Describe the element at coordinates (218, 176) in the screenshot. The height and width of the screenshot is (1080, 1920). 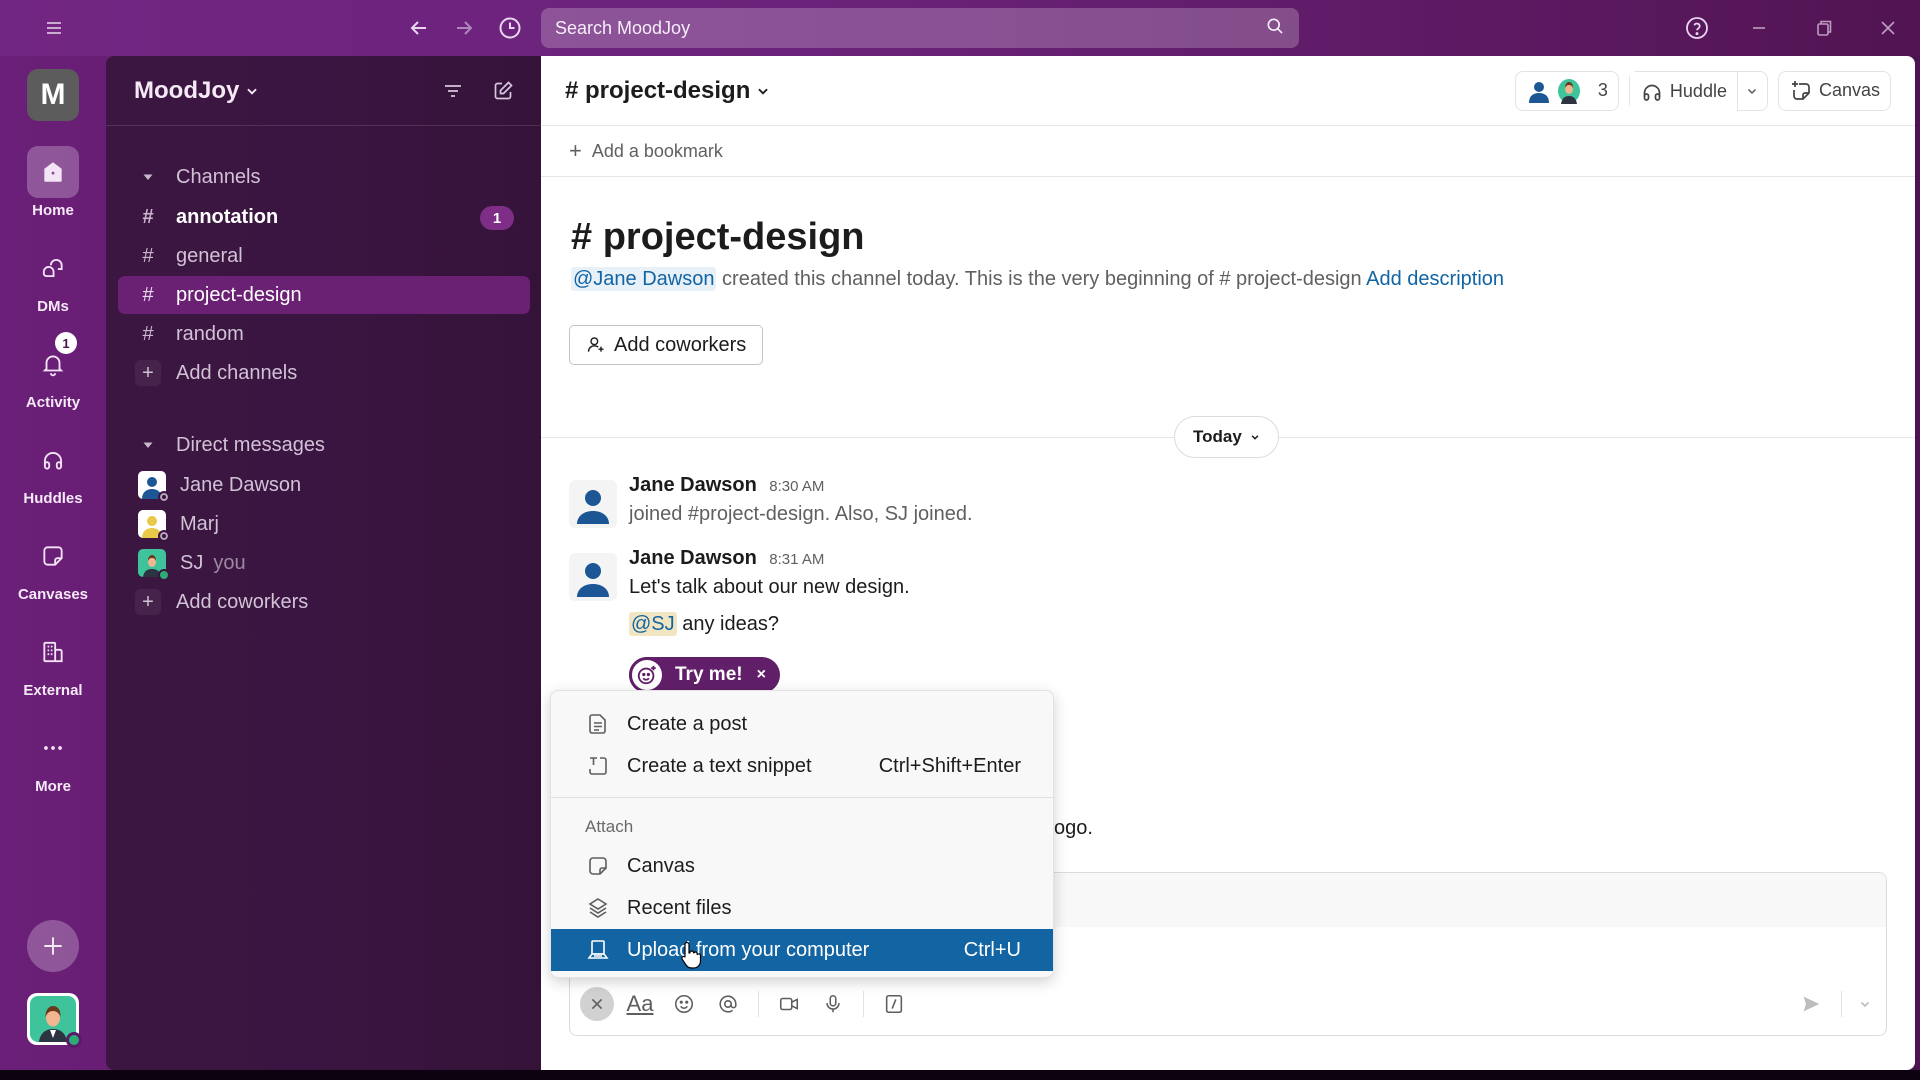
I see `channels-header-label: Channels` at that location.